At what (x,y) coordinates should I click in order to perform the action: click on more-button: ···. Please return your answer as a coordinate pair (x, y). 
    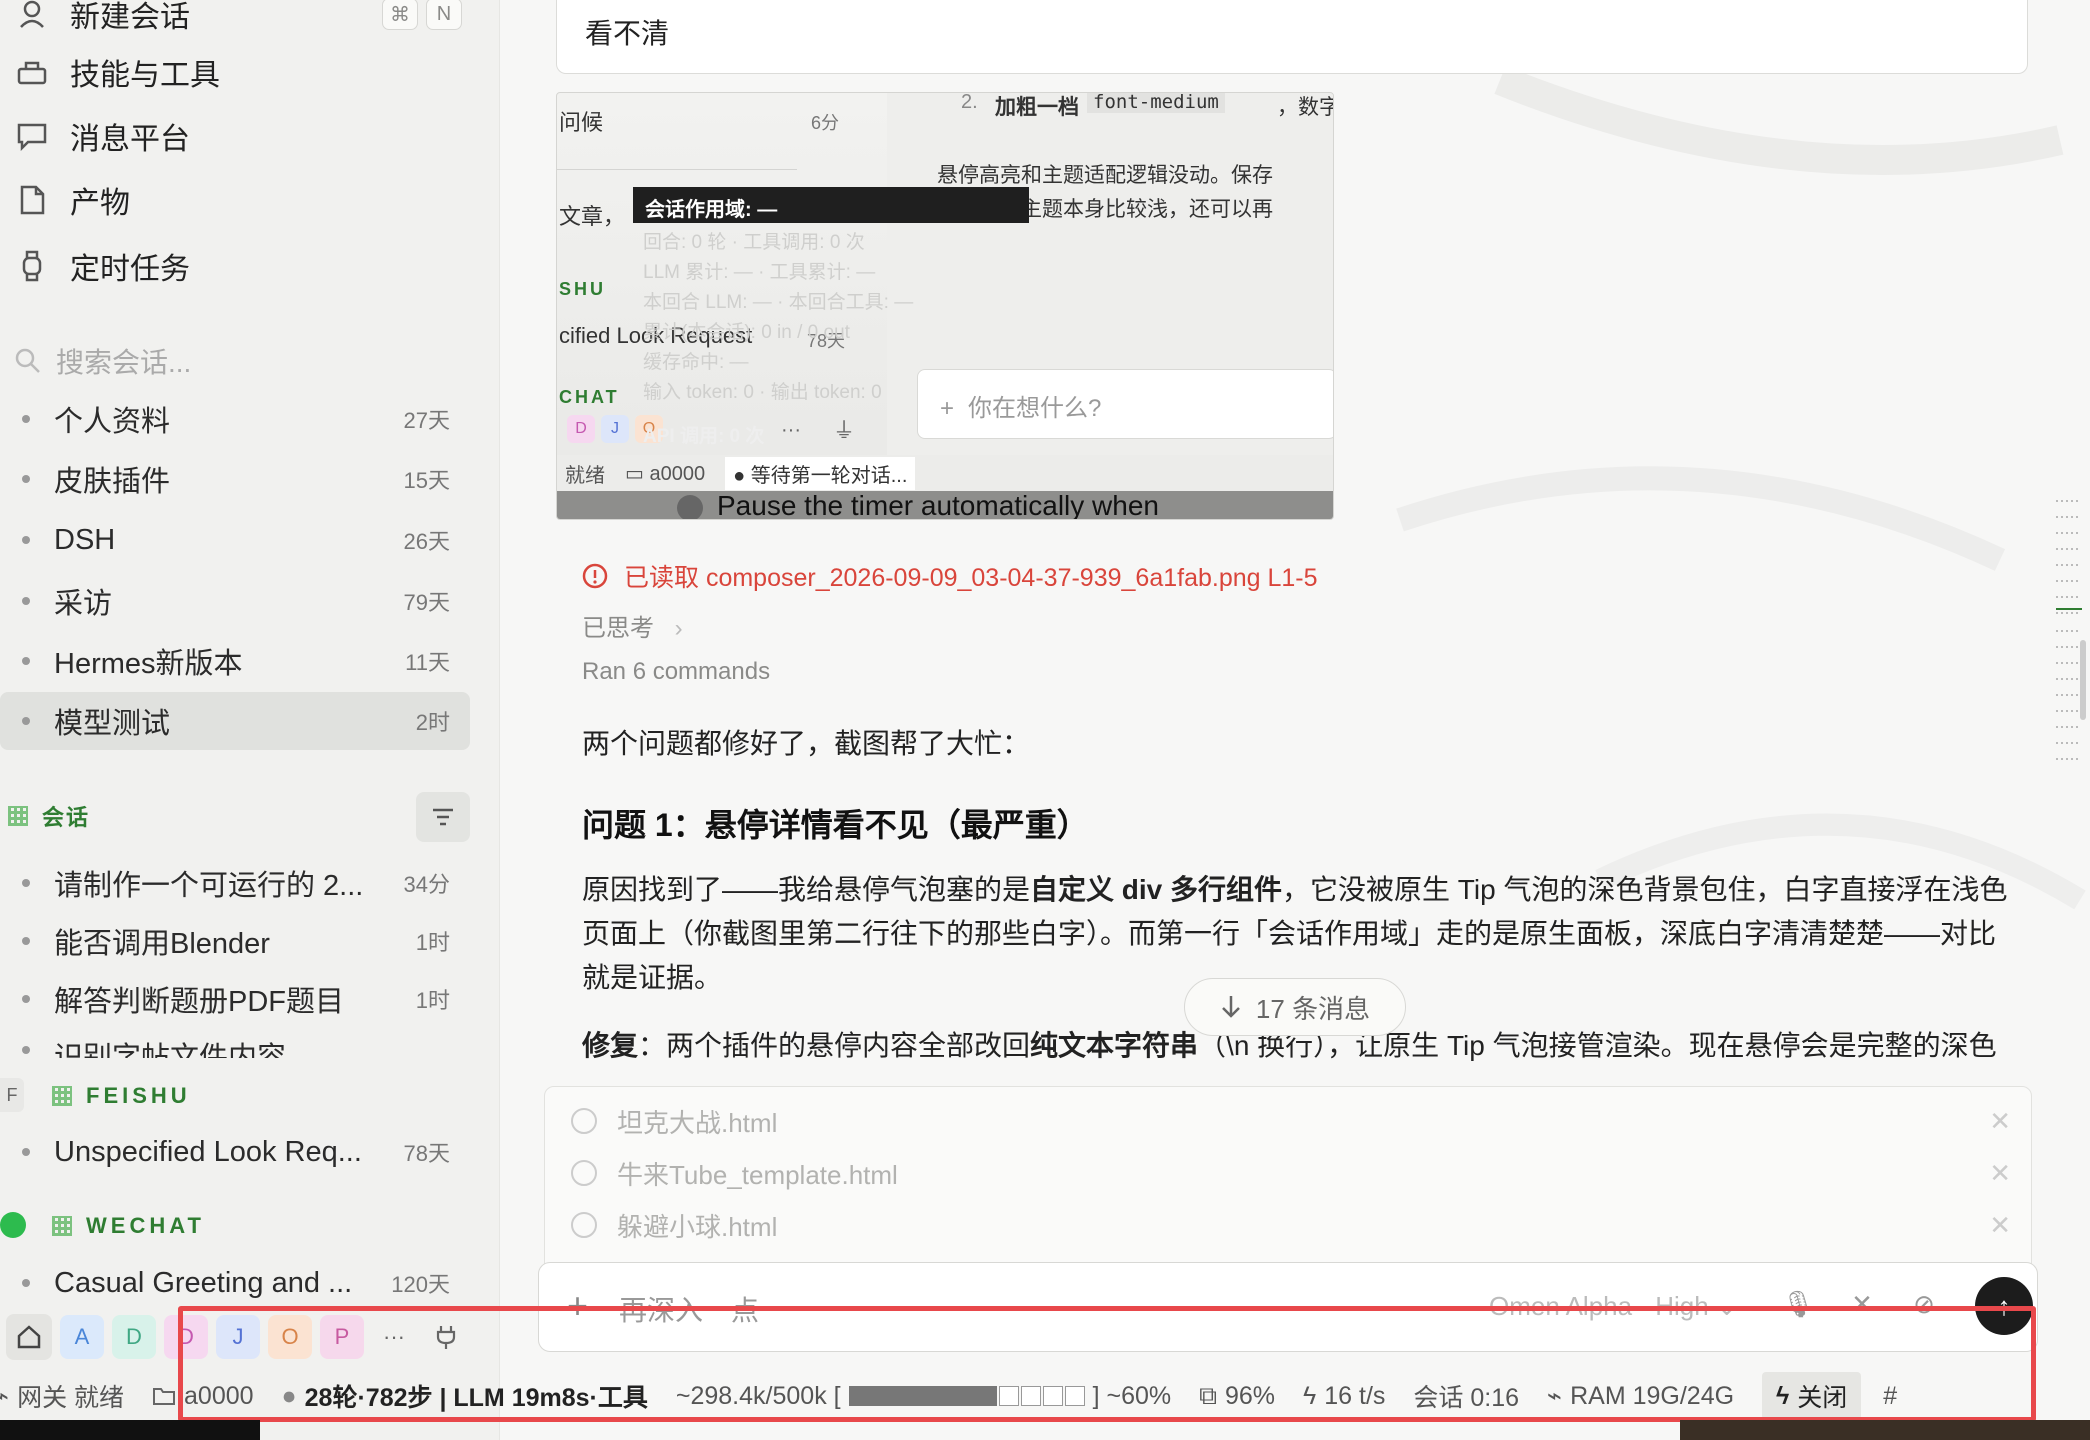
    Looking at the image, I should click on (394, 1337).